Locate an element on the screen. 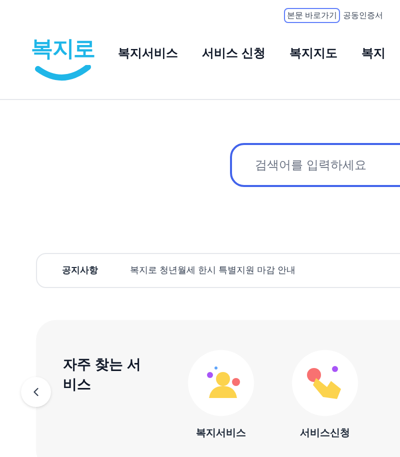 This screenshot has height=457, width=400. section-title: 자주 찾는 서비스 is located at coordinates (102, 374).